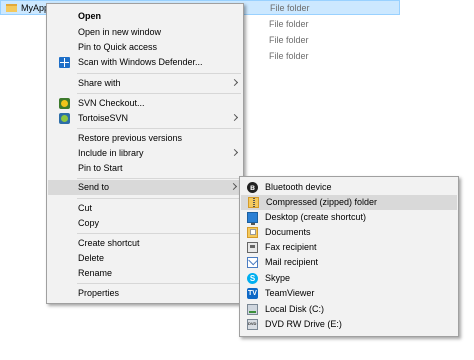 The height and width of the screenshot is (360, 474). Describe the element at coordinates (145, 187) in the screenshot. I see `menu-item-send-to: Send to` at that location.